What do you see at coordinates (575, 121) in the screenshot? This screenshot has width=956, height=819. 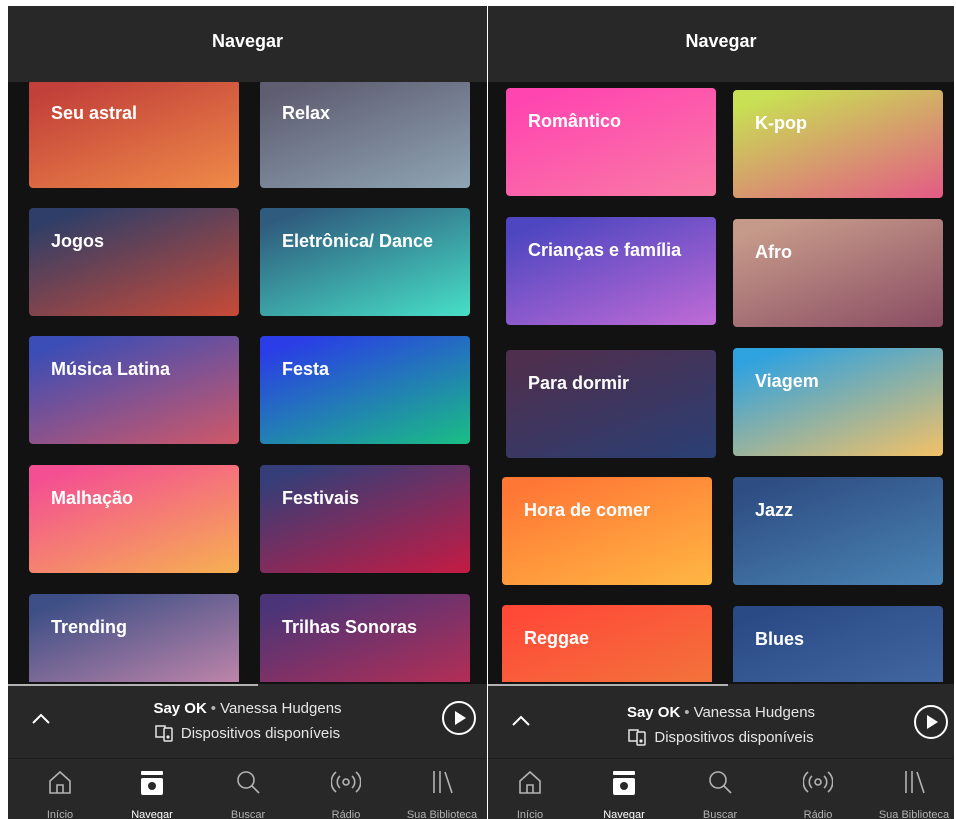 I see `category-label: Romântico` at bounding box center [575, 121].